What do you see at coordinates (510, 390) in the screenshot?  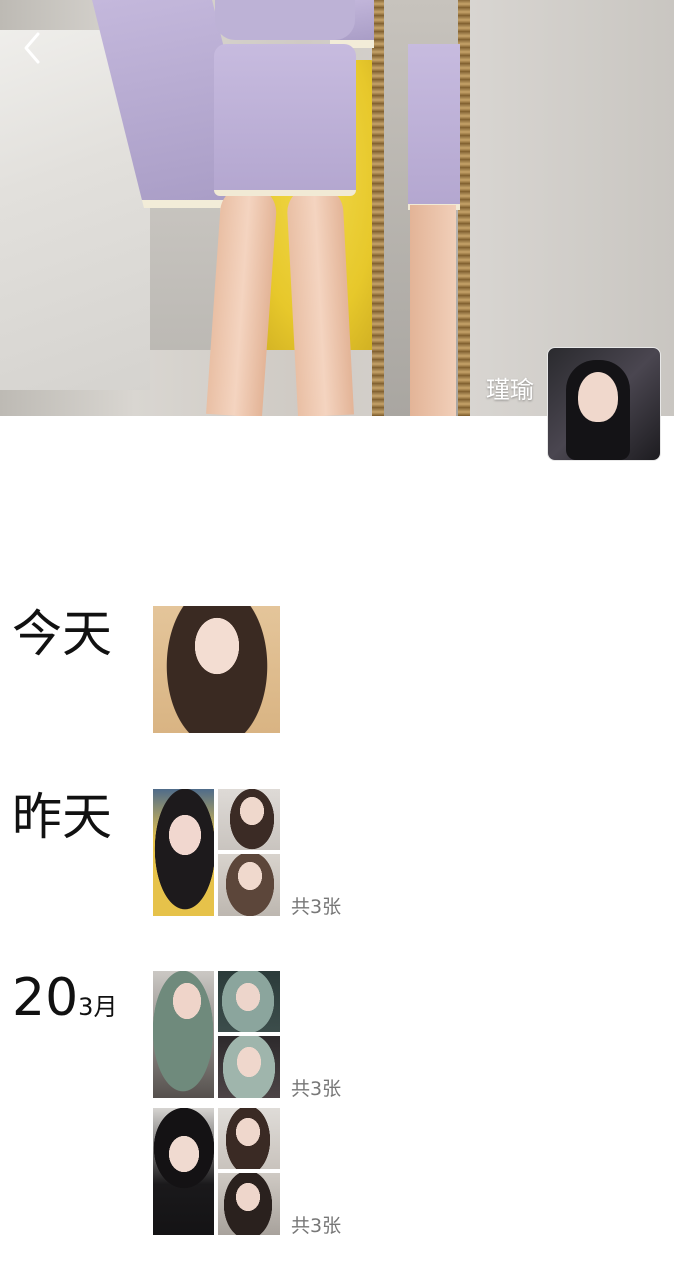 I see `profile-name: 瑾瑜` at bounding box center [510, 390].